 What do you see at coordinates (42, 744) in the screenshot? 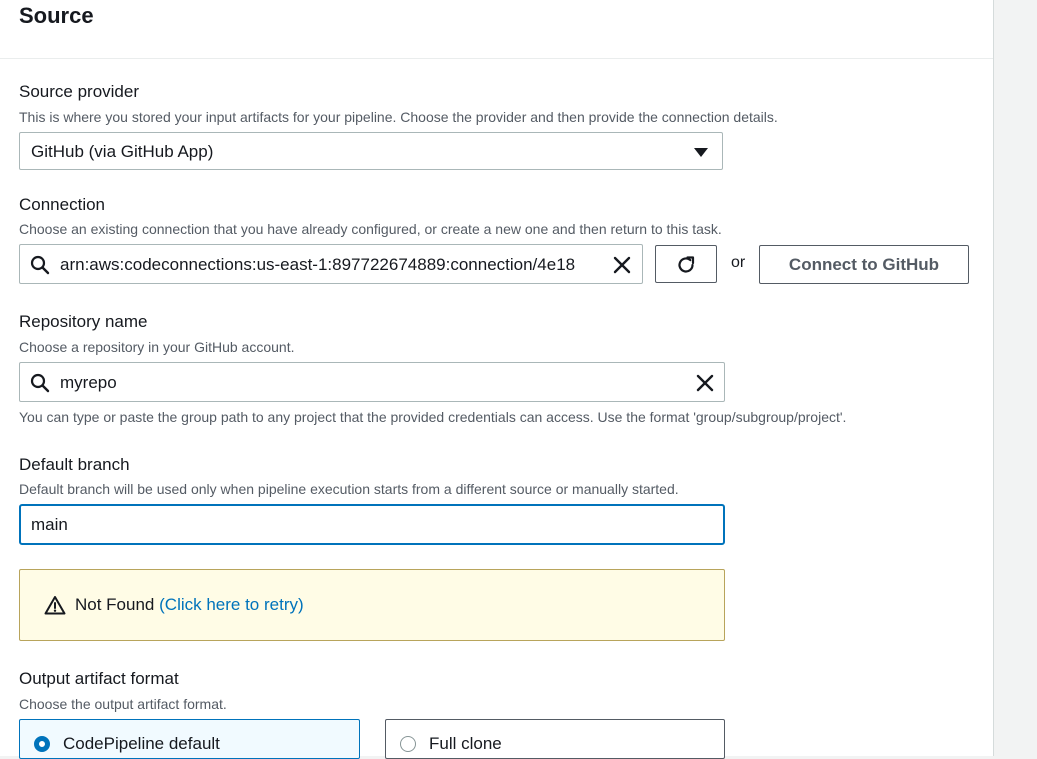
I see `radio-selected-icon` at bounding box center [42, 744].